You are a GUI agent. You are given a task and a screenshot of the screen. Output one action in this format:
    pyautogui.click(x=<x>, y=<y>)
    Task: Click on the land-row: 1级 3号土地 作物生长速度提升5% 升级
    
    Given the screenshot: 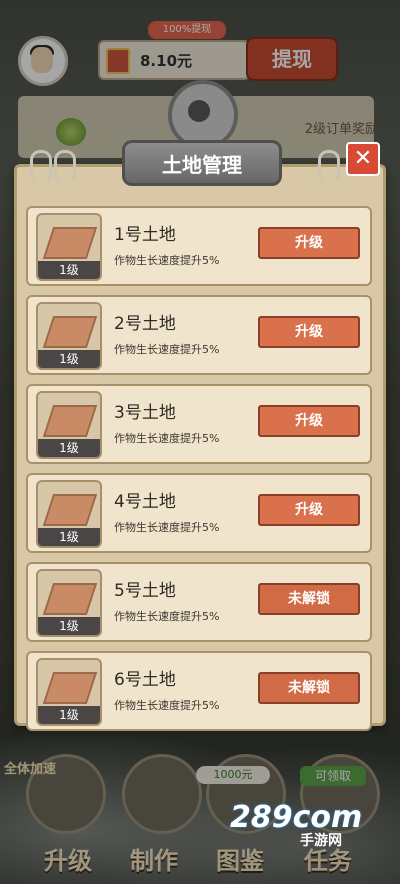 What is the action you would take?
    pyautogui.click(x=199, y=424)
    